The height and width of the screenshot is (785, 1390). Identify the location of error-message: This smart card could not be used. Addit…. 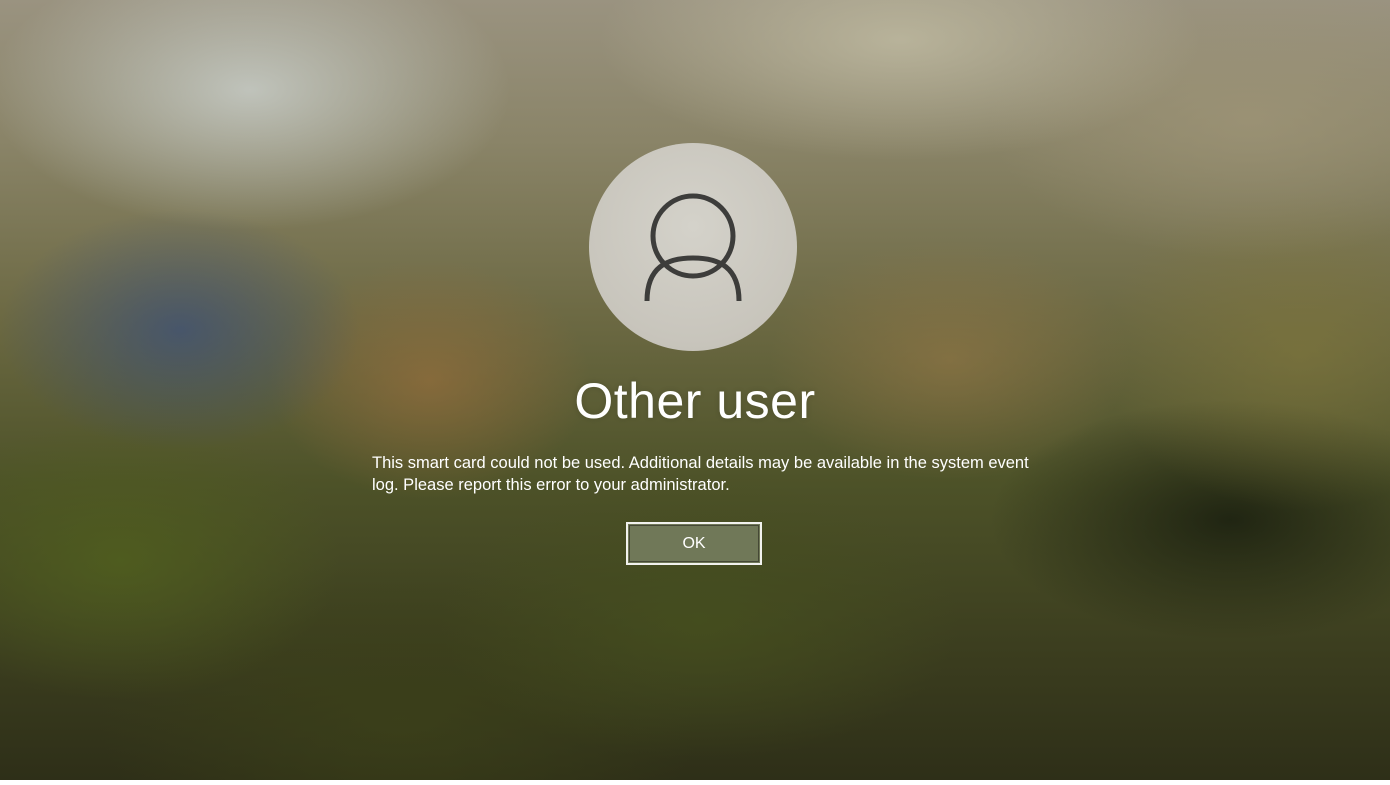
(700, 474).